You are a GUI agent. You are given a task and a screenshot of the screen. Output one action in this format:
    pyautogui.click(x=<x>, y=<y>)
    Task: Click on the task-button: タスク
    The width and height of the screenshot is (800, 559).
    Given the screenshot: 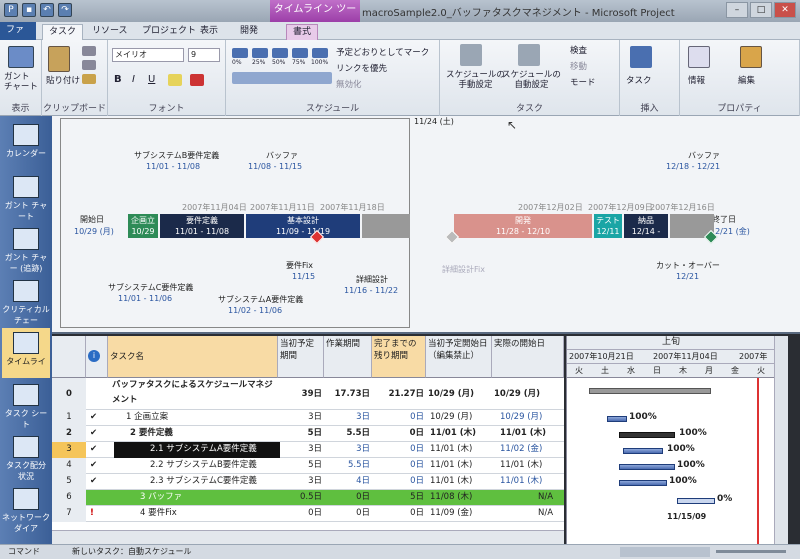 What is the action you would take?
    pyautogui.click(x=639, y=80)
    